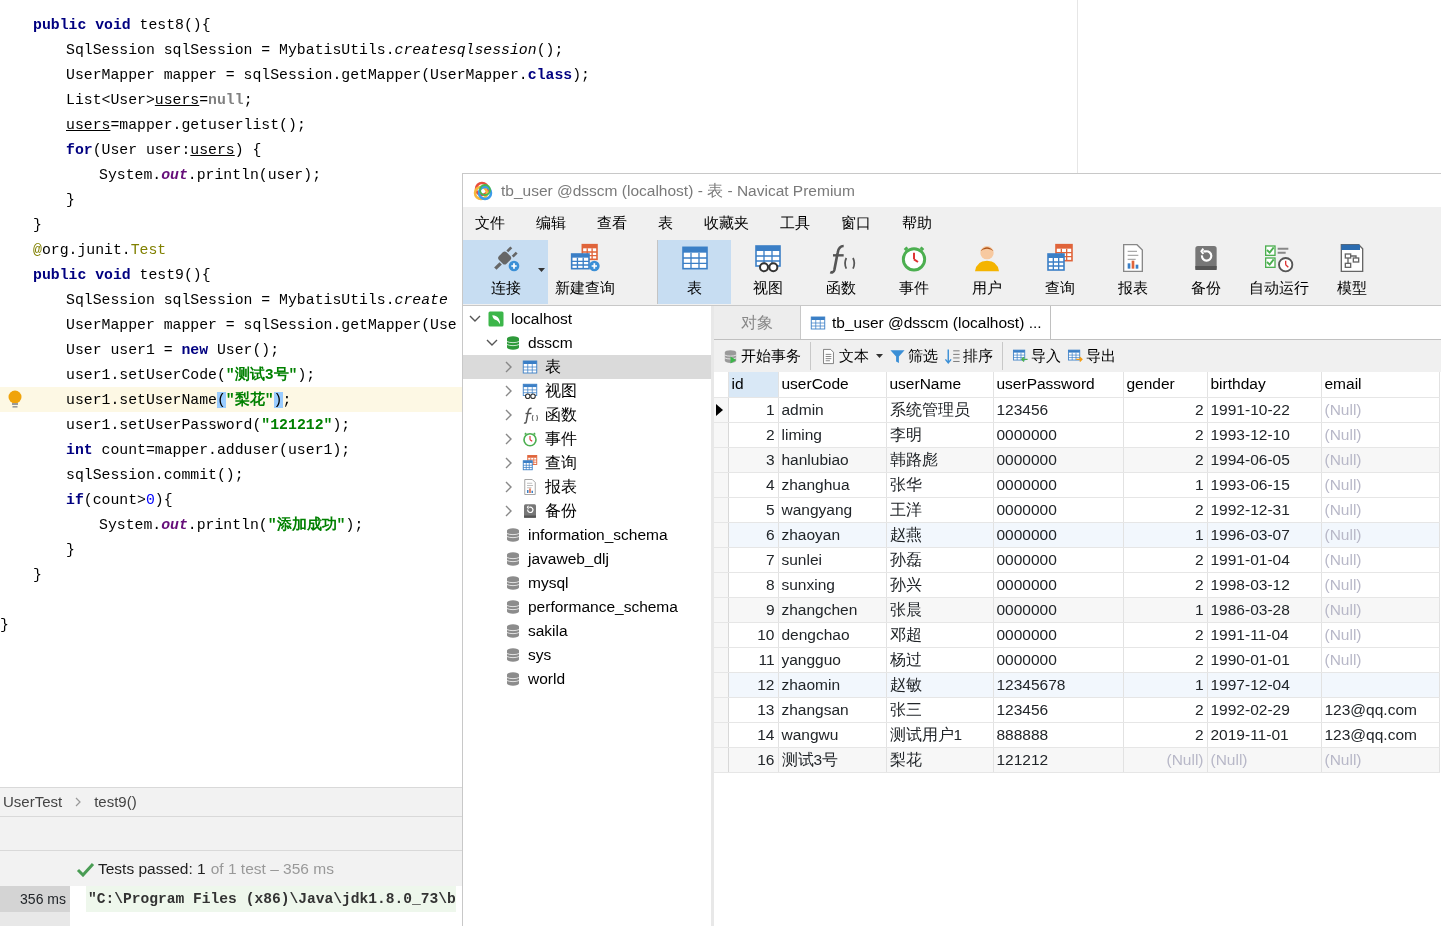 This screenshot has width=1441, height=926. What do you see at coordinates (761, 356) in the screenshot?
I see `toolbar-button: 开始事务` at bounding box center [761, 356].